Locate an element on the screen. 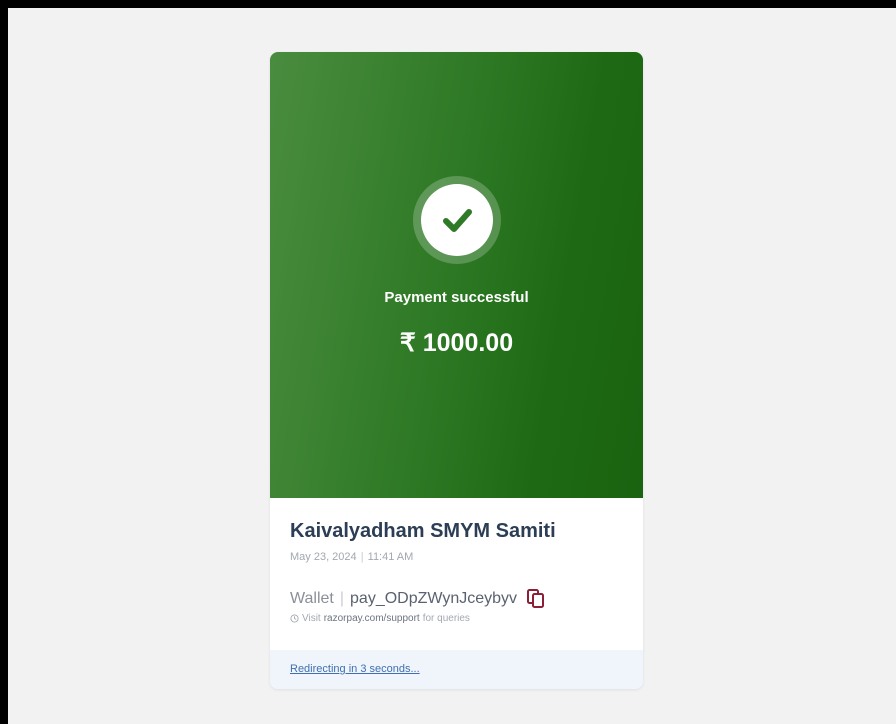 The width and height of the screenshot is (896, 724). transaction-date: May 23, 2024 is located at coordinates (323, 557).